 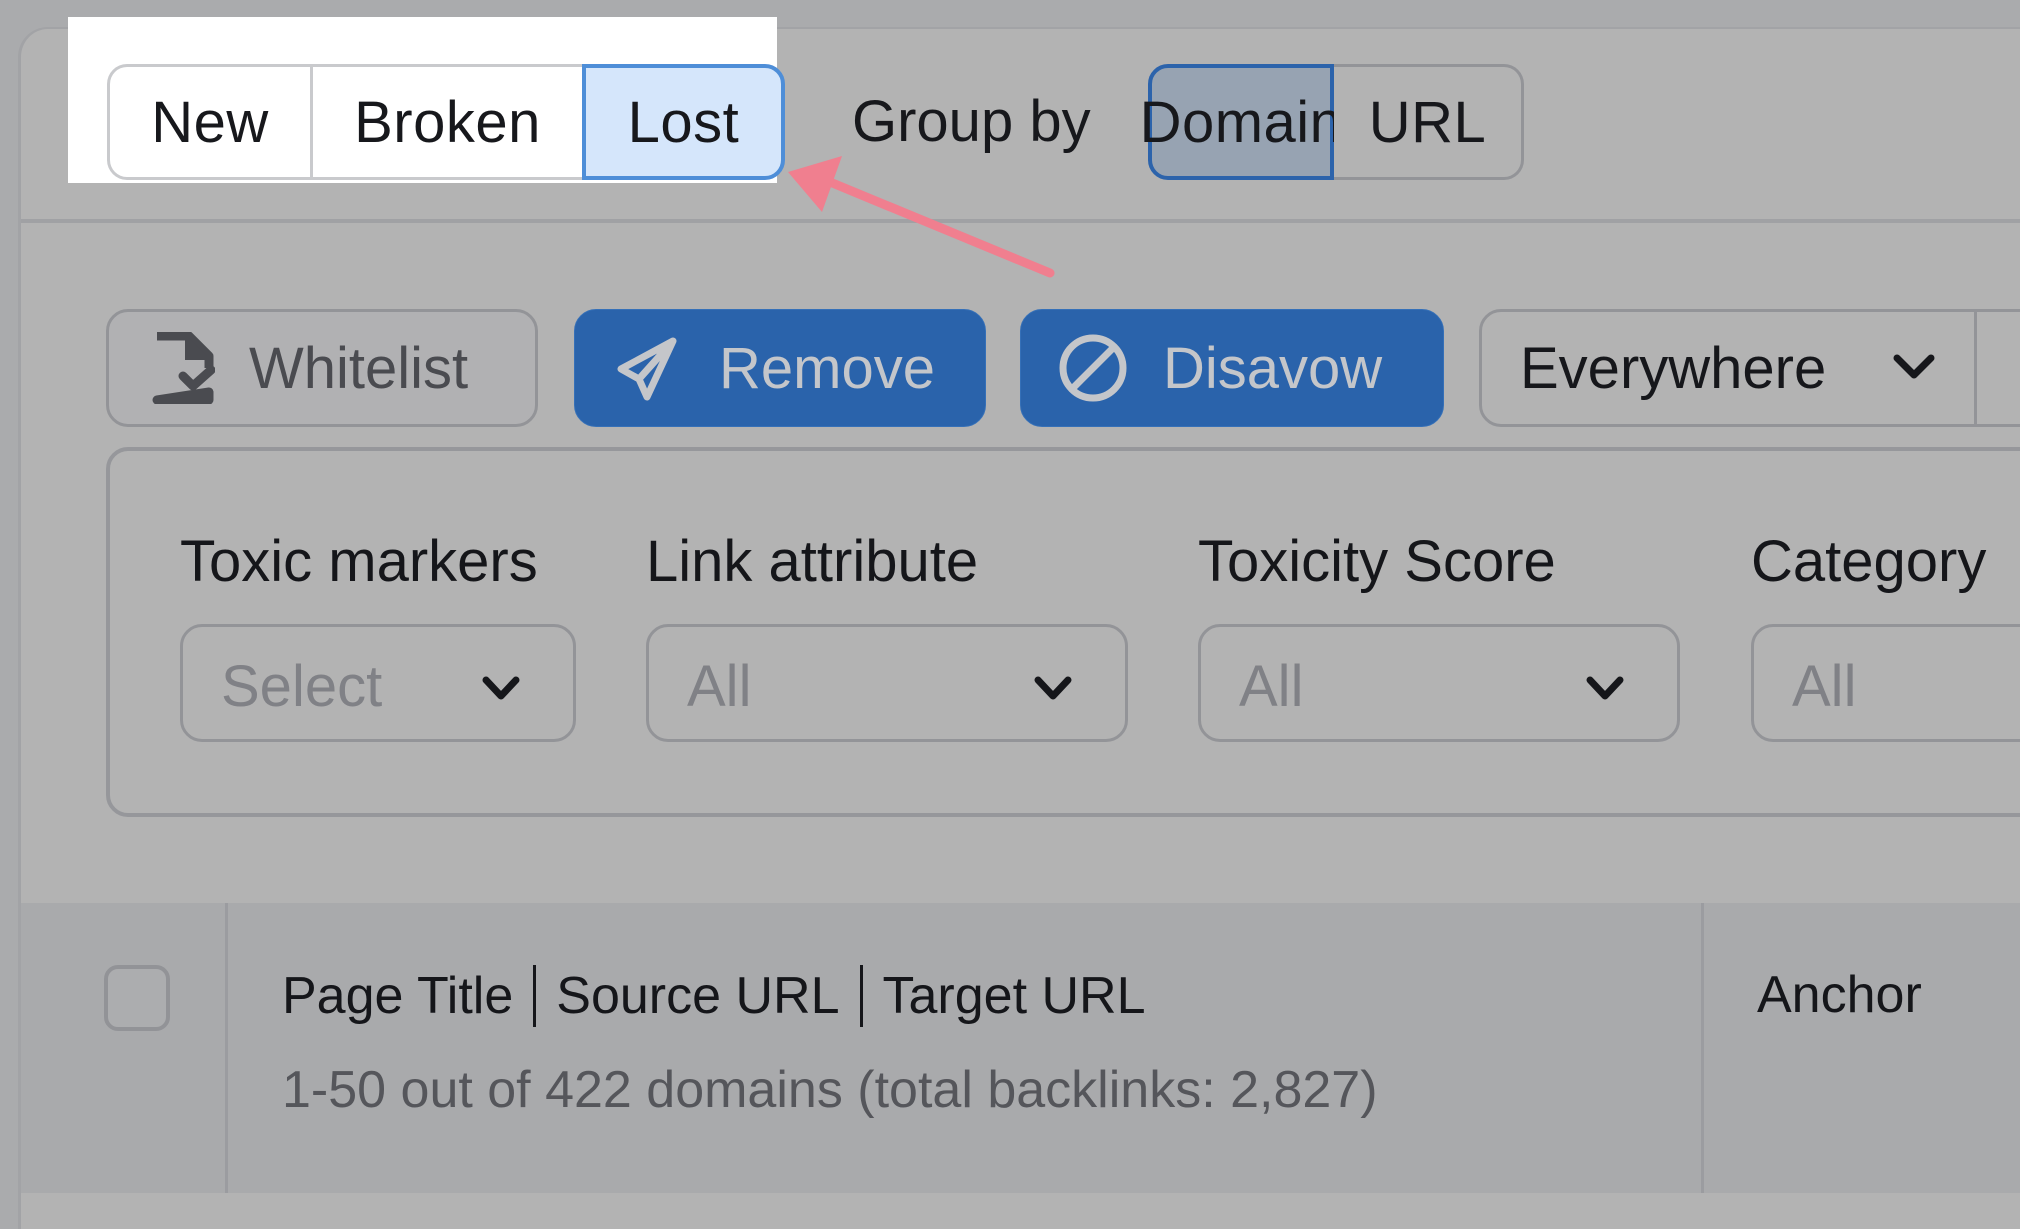 What do you see at coordinates (1273, 368) in the screenshot?
I see `disavow-label: Disavow` at bounding box center [1273, 368].